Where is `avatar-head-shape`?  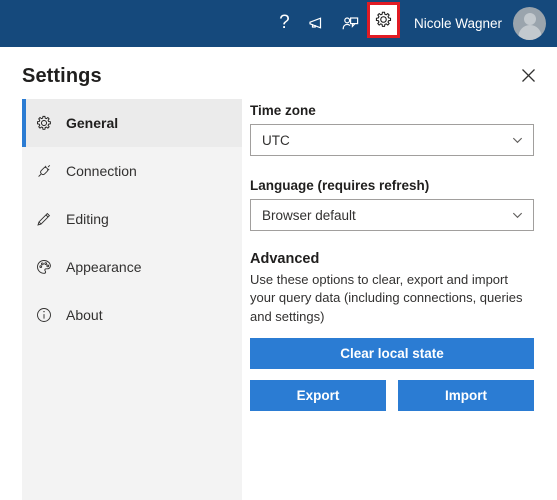
avatar-head-shape is located at coordinates (529, 19).